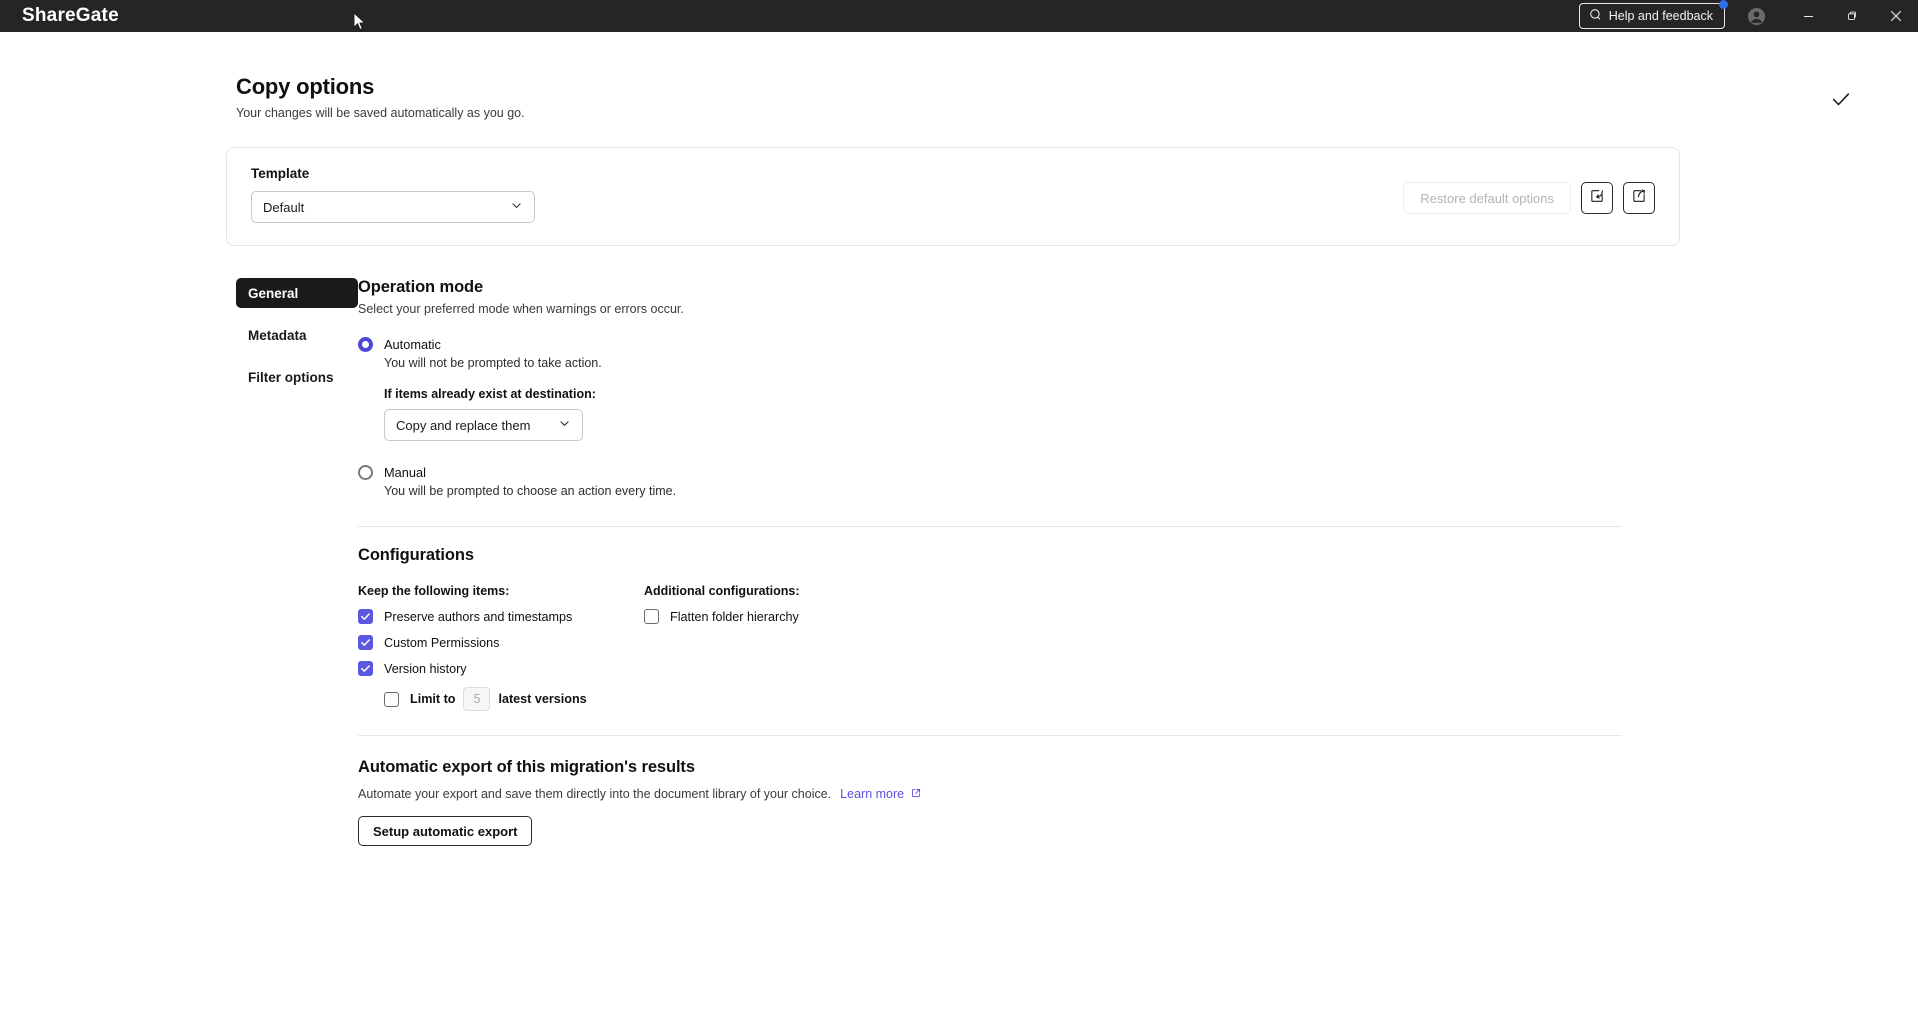  I want to click on close-button, so click(1896, 16).